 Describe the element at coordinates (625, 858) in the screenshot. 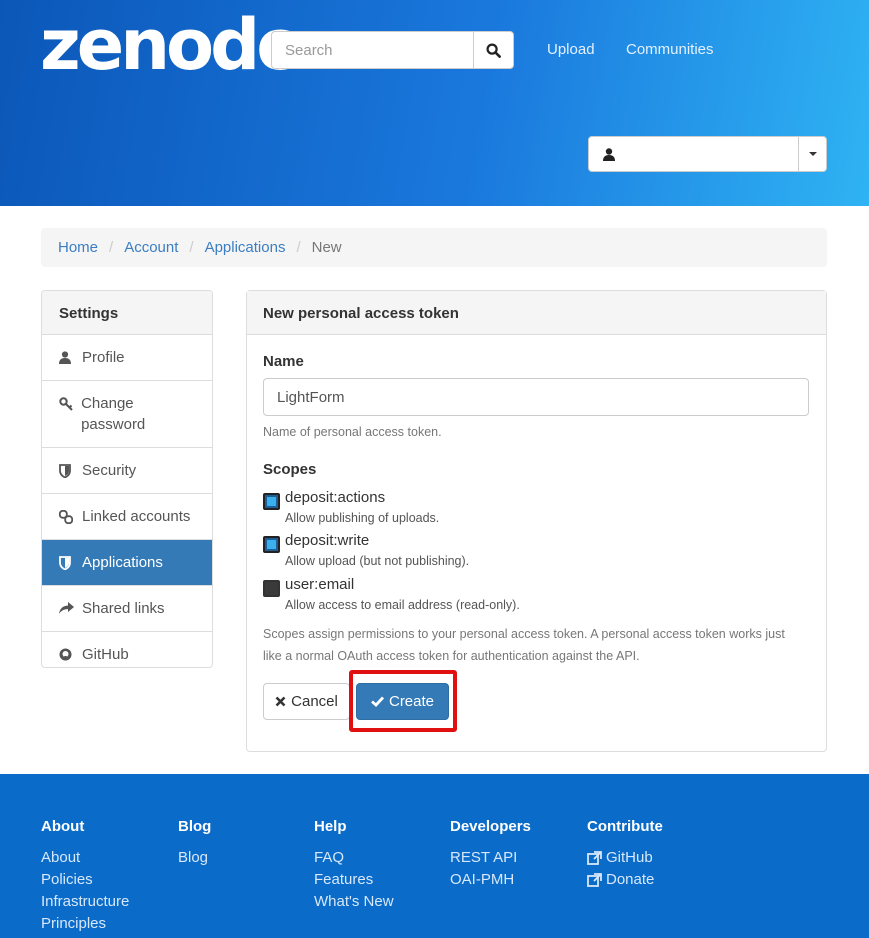

I see `footer-link-github: GitHub` at that location.